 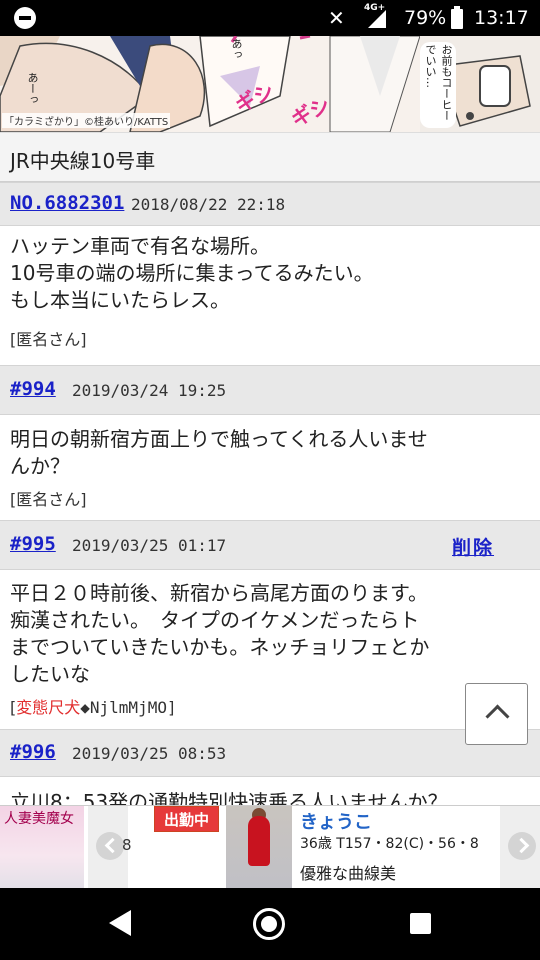 I want to click on post-date: 2019/03/25 01:17, so click(x=149, y=545).